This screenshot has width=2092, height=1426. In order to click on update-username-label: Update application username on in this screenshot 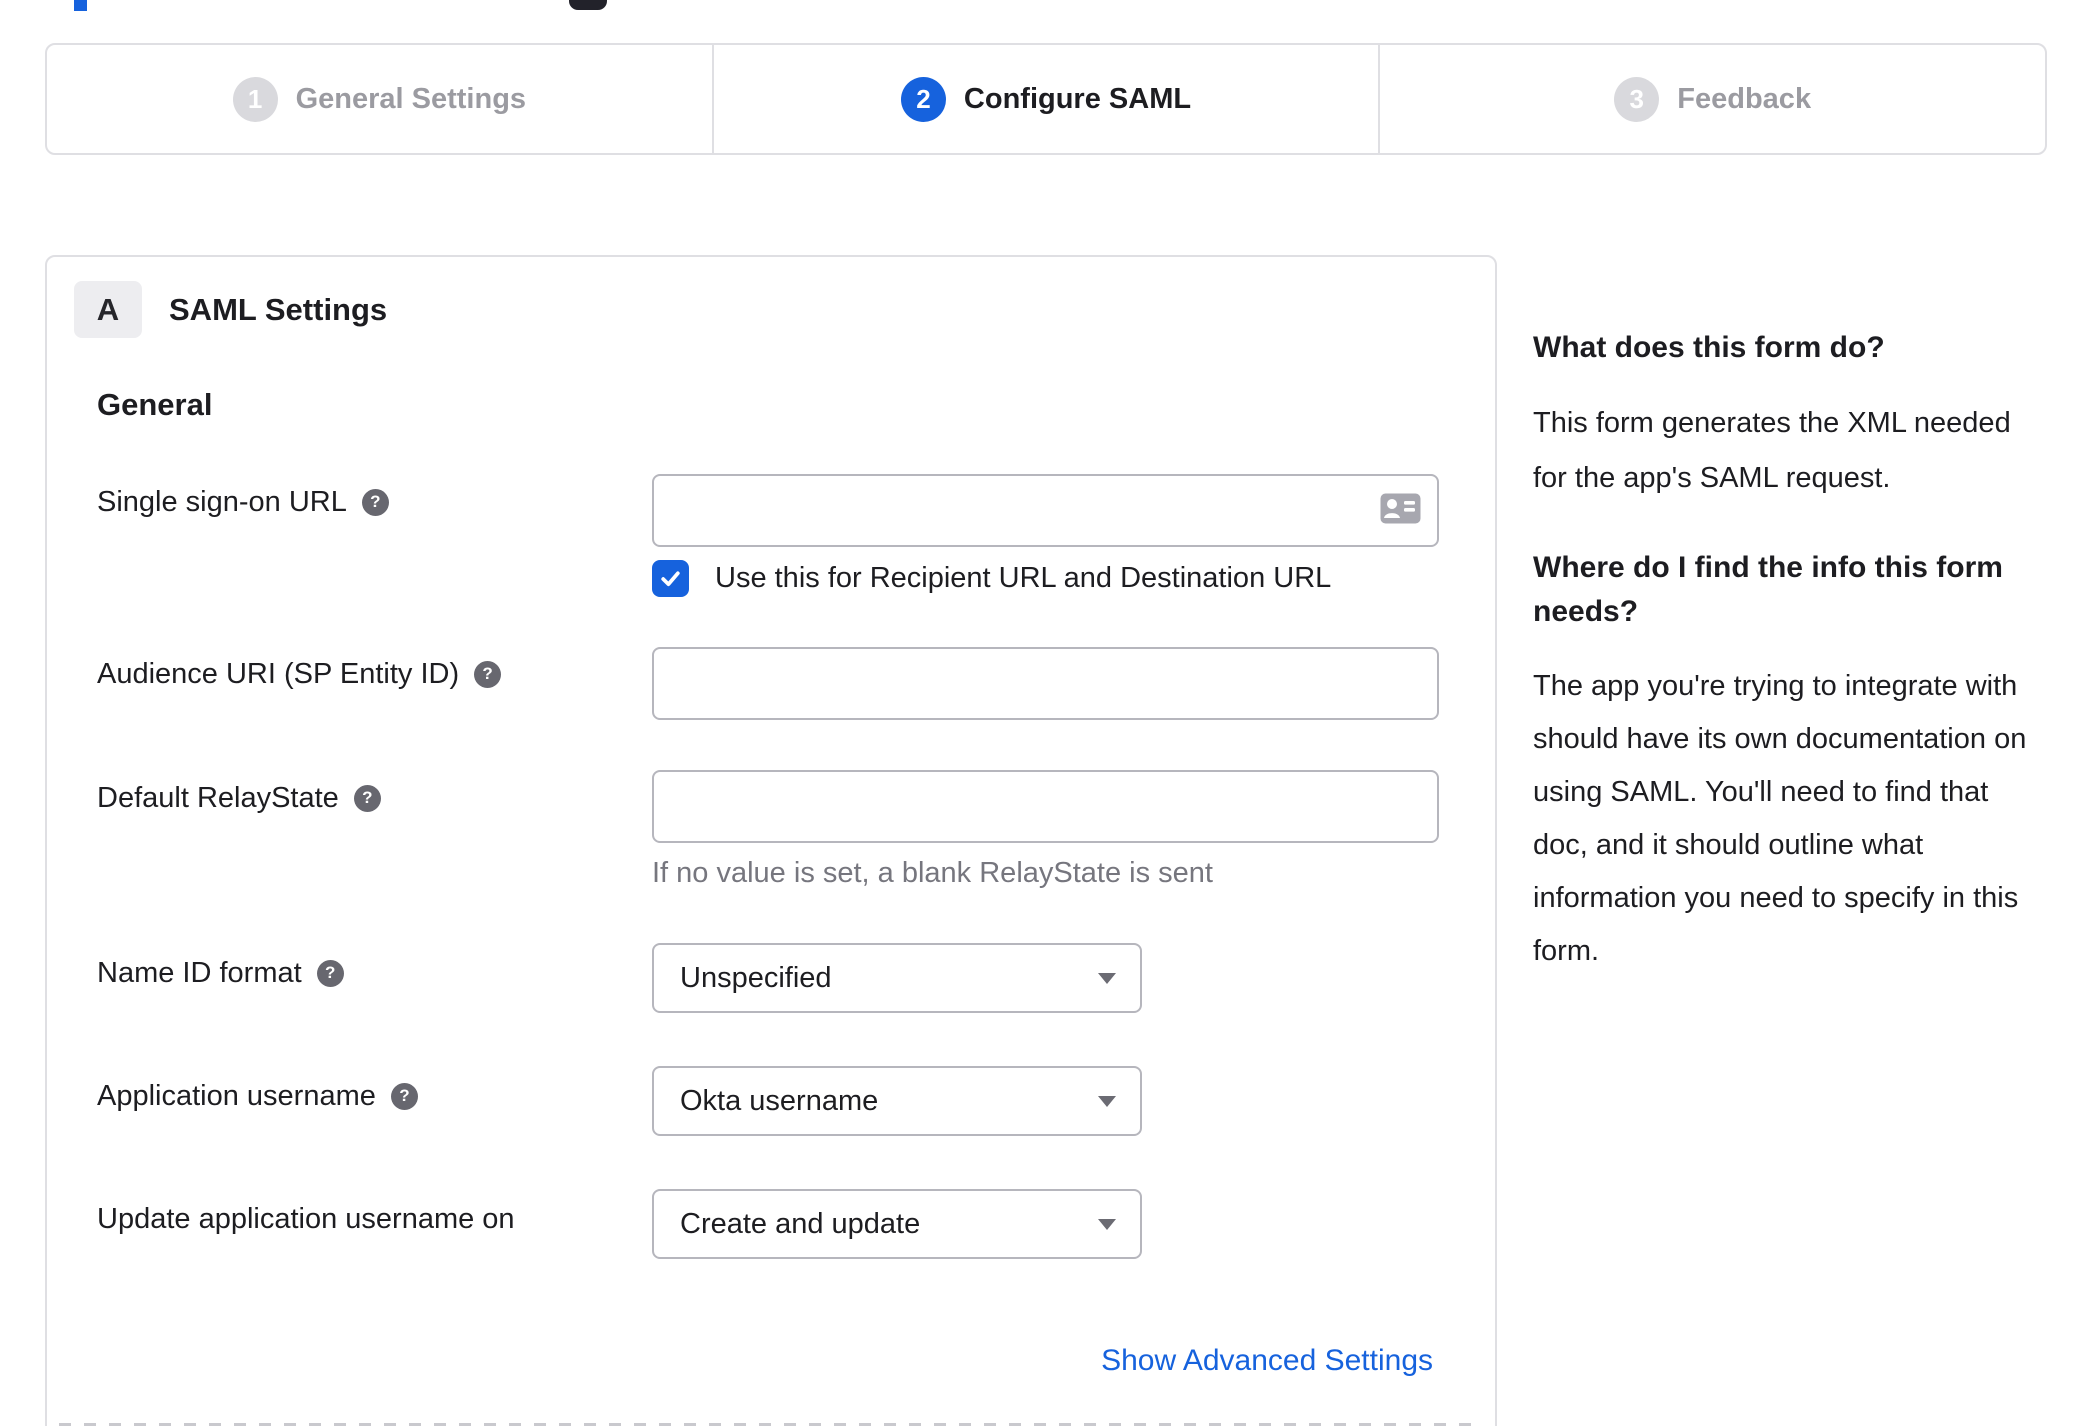, I will do `click(306, 1219)`.